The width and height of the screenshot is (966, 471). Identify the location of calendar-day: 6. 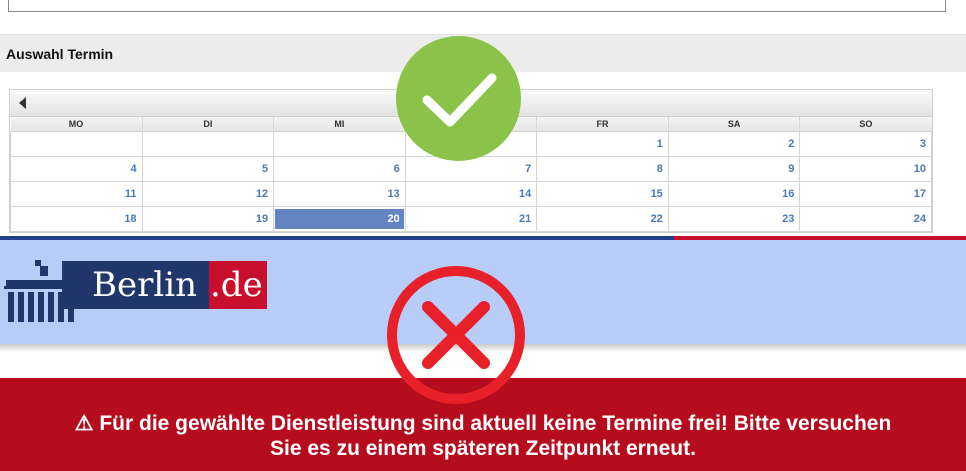
(339, 168).